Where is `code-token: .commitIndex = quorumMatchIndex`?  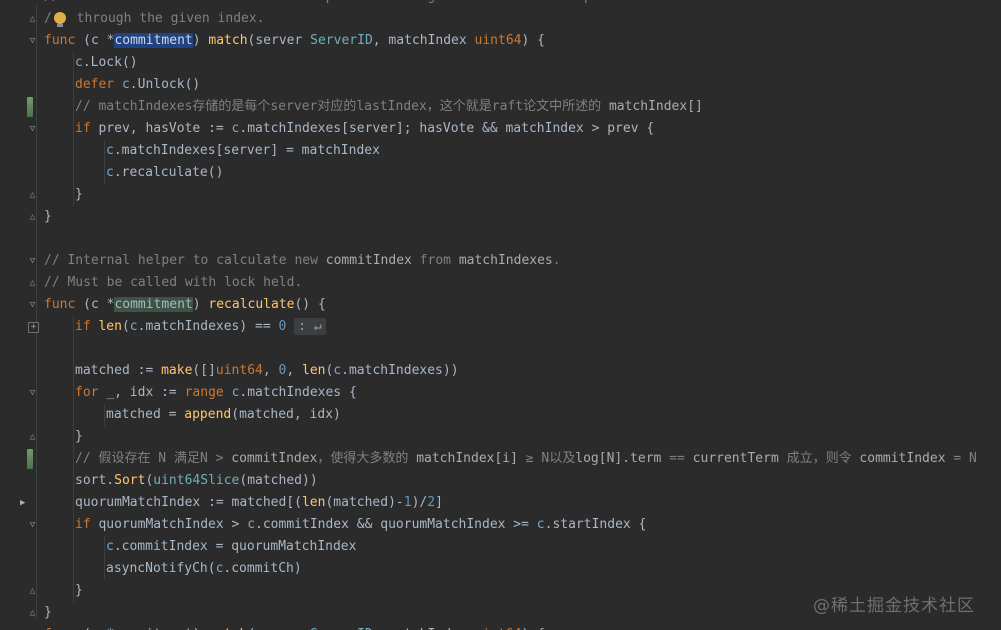
code-token: .commitIndex = quorumMatchIndex is located at coordinates (235, 546).